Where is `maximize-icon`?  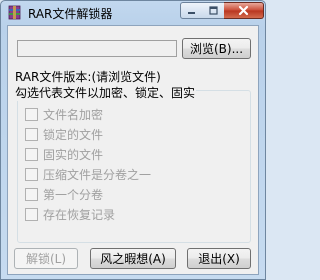 maximize-icon is located at coordinates (213, 10).